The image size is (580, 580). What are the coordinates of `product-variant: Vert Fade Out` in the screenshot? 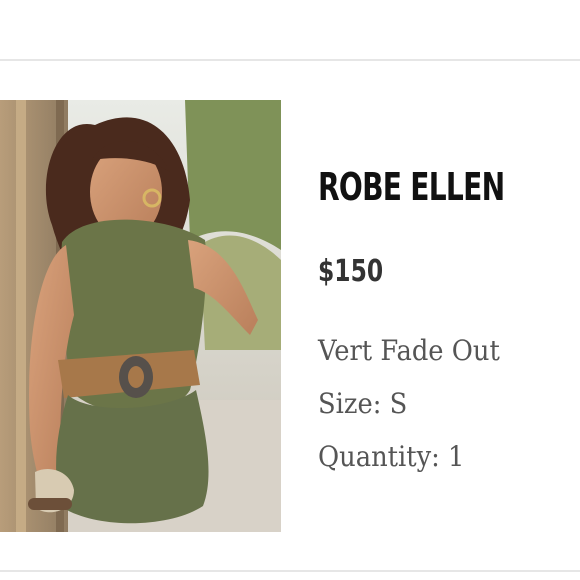 It's located at (409, 350).